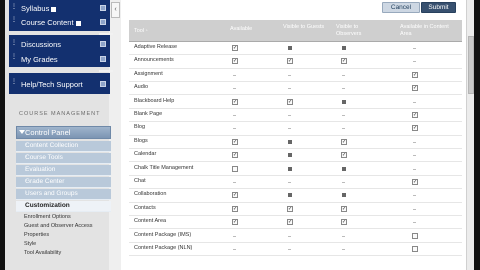  What do you see at coordinates (148, 114) in the screenshot?
I see `tool-name: Blank Page` at bounding box center [148, 114].